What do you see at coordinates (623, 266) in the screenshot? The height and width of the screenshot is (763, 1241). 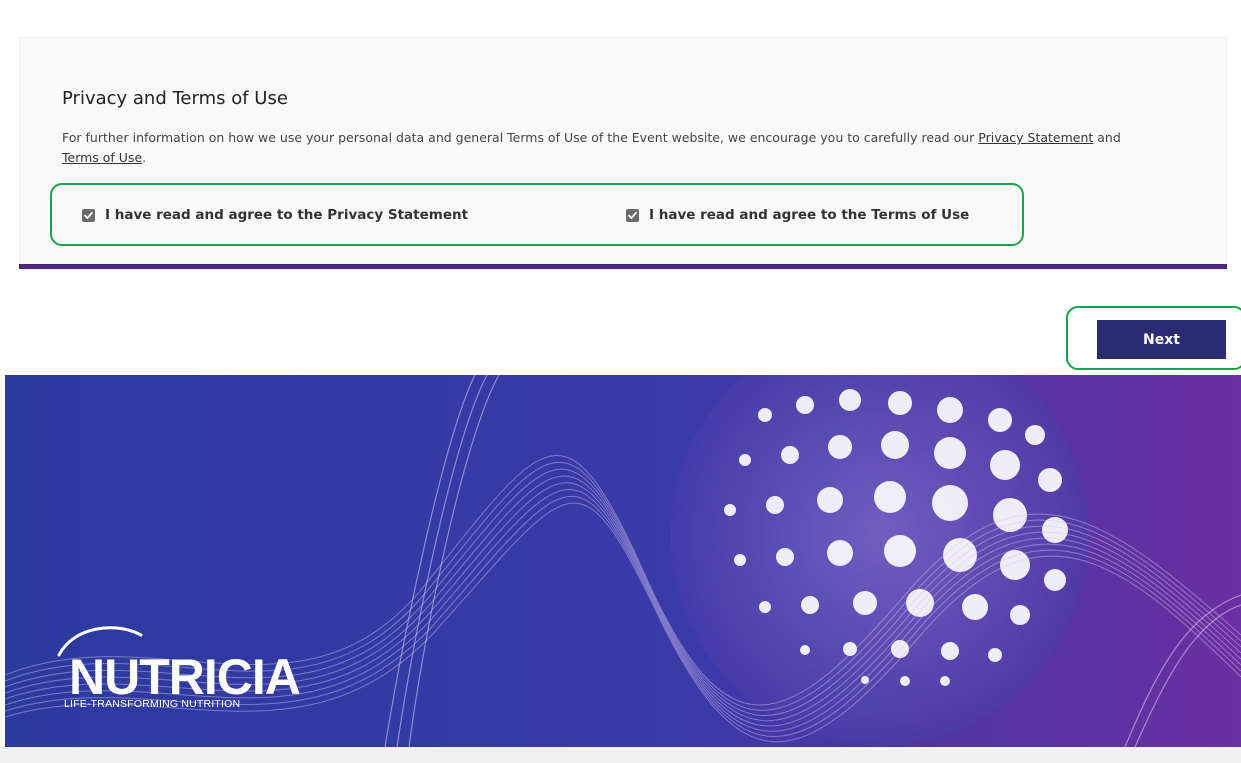 I see `card-accent-bar` at bounding box center [623, 266].